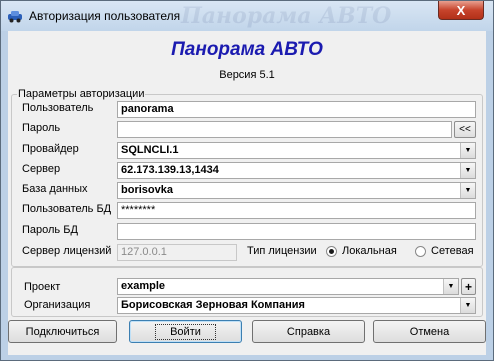  What do you see at coordinates (50, 230) in the screenshot?
I see `db-password-label: Пароль БД` at bounding box center [50, 230].